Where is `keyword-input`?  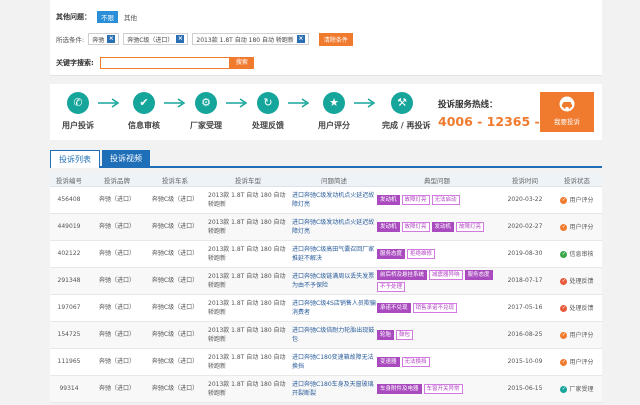
keyword-input is located at coordinates (164, 63).